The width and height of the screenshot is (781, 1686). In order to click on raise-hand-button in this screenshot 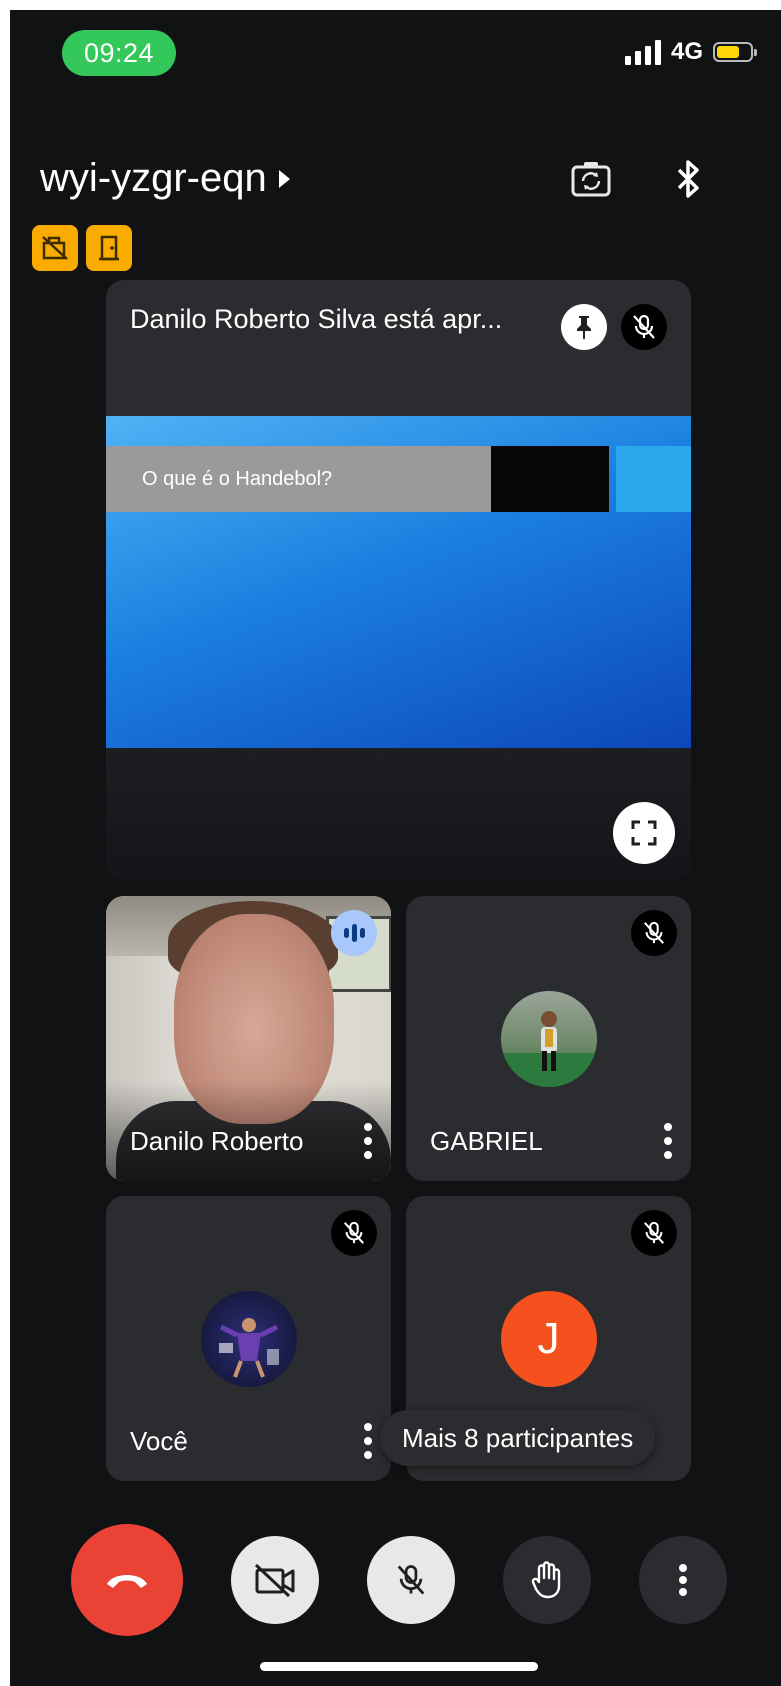, I will do `click(547, 1580)`.